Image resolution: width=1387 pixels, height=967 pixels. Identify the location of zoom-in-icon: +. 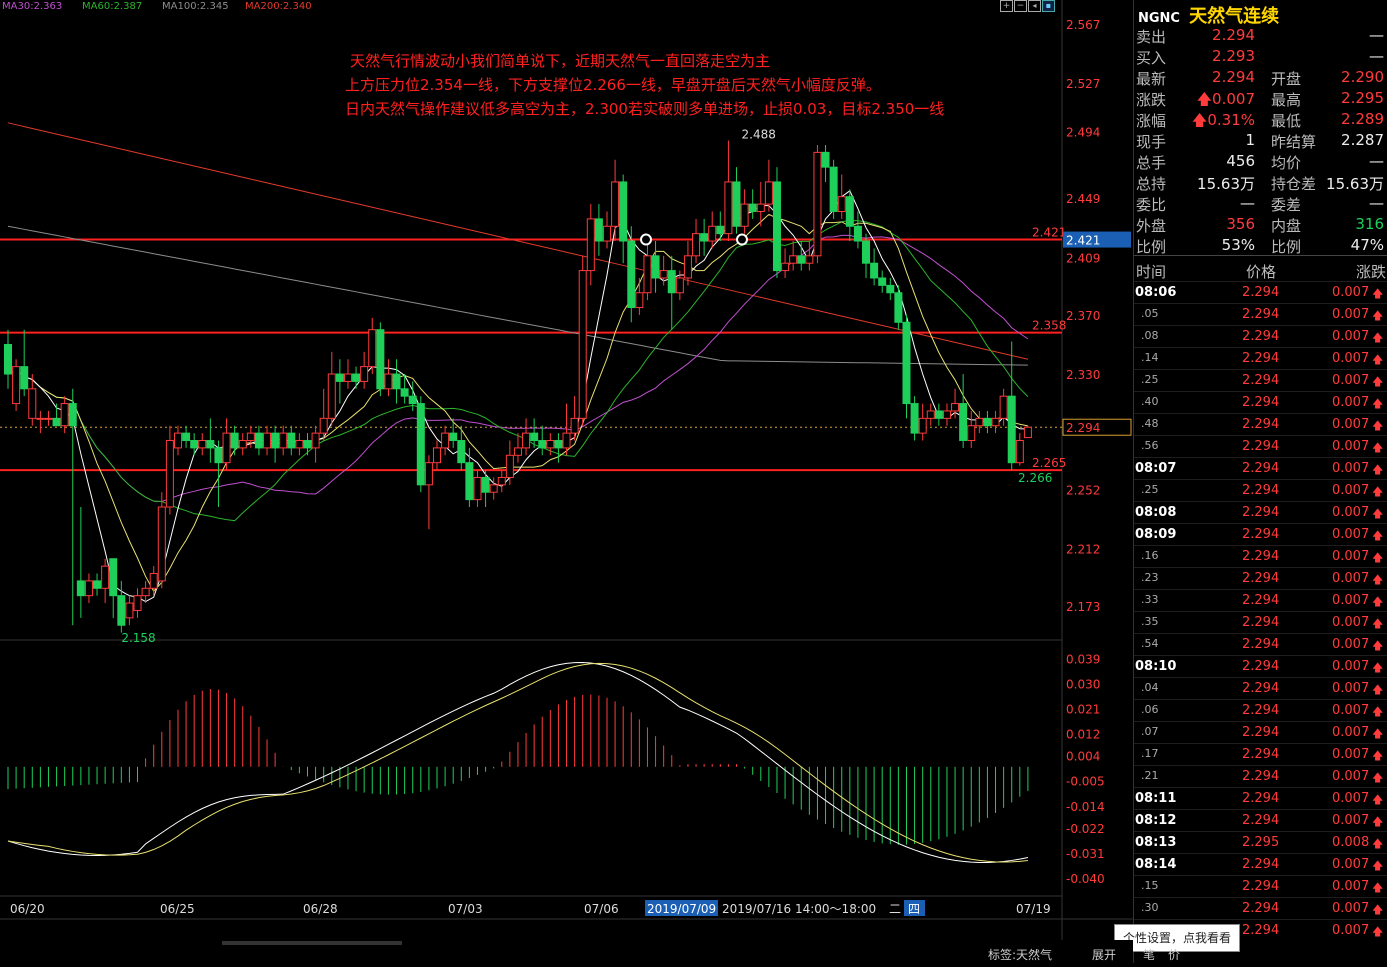
(1006, 6).